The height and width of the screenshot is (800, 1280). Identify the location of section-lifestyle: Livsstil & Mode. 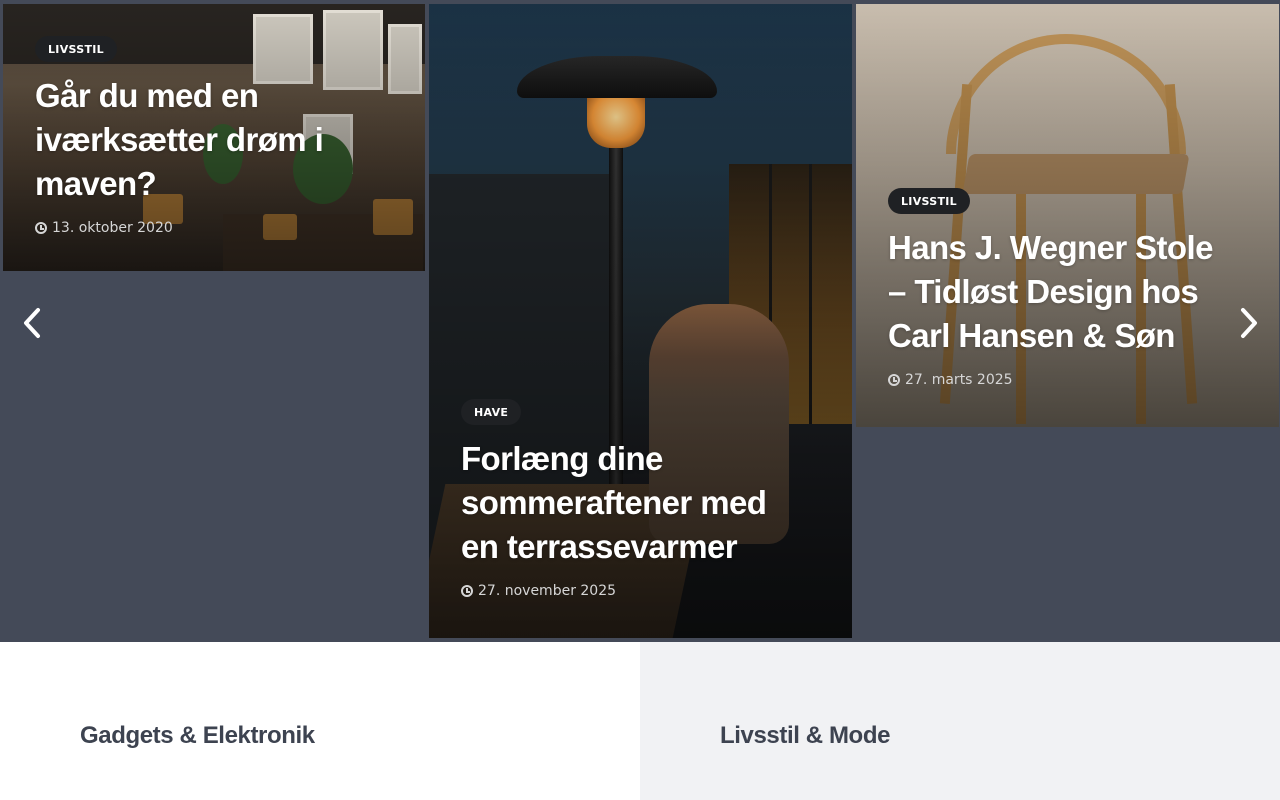
(960, 721).